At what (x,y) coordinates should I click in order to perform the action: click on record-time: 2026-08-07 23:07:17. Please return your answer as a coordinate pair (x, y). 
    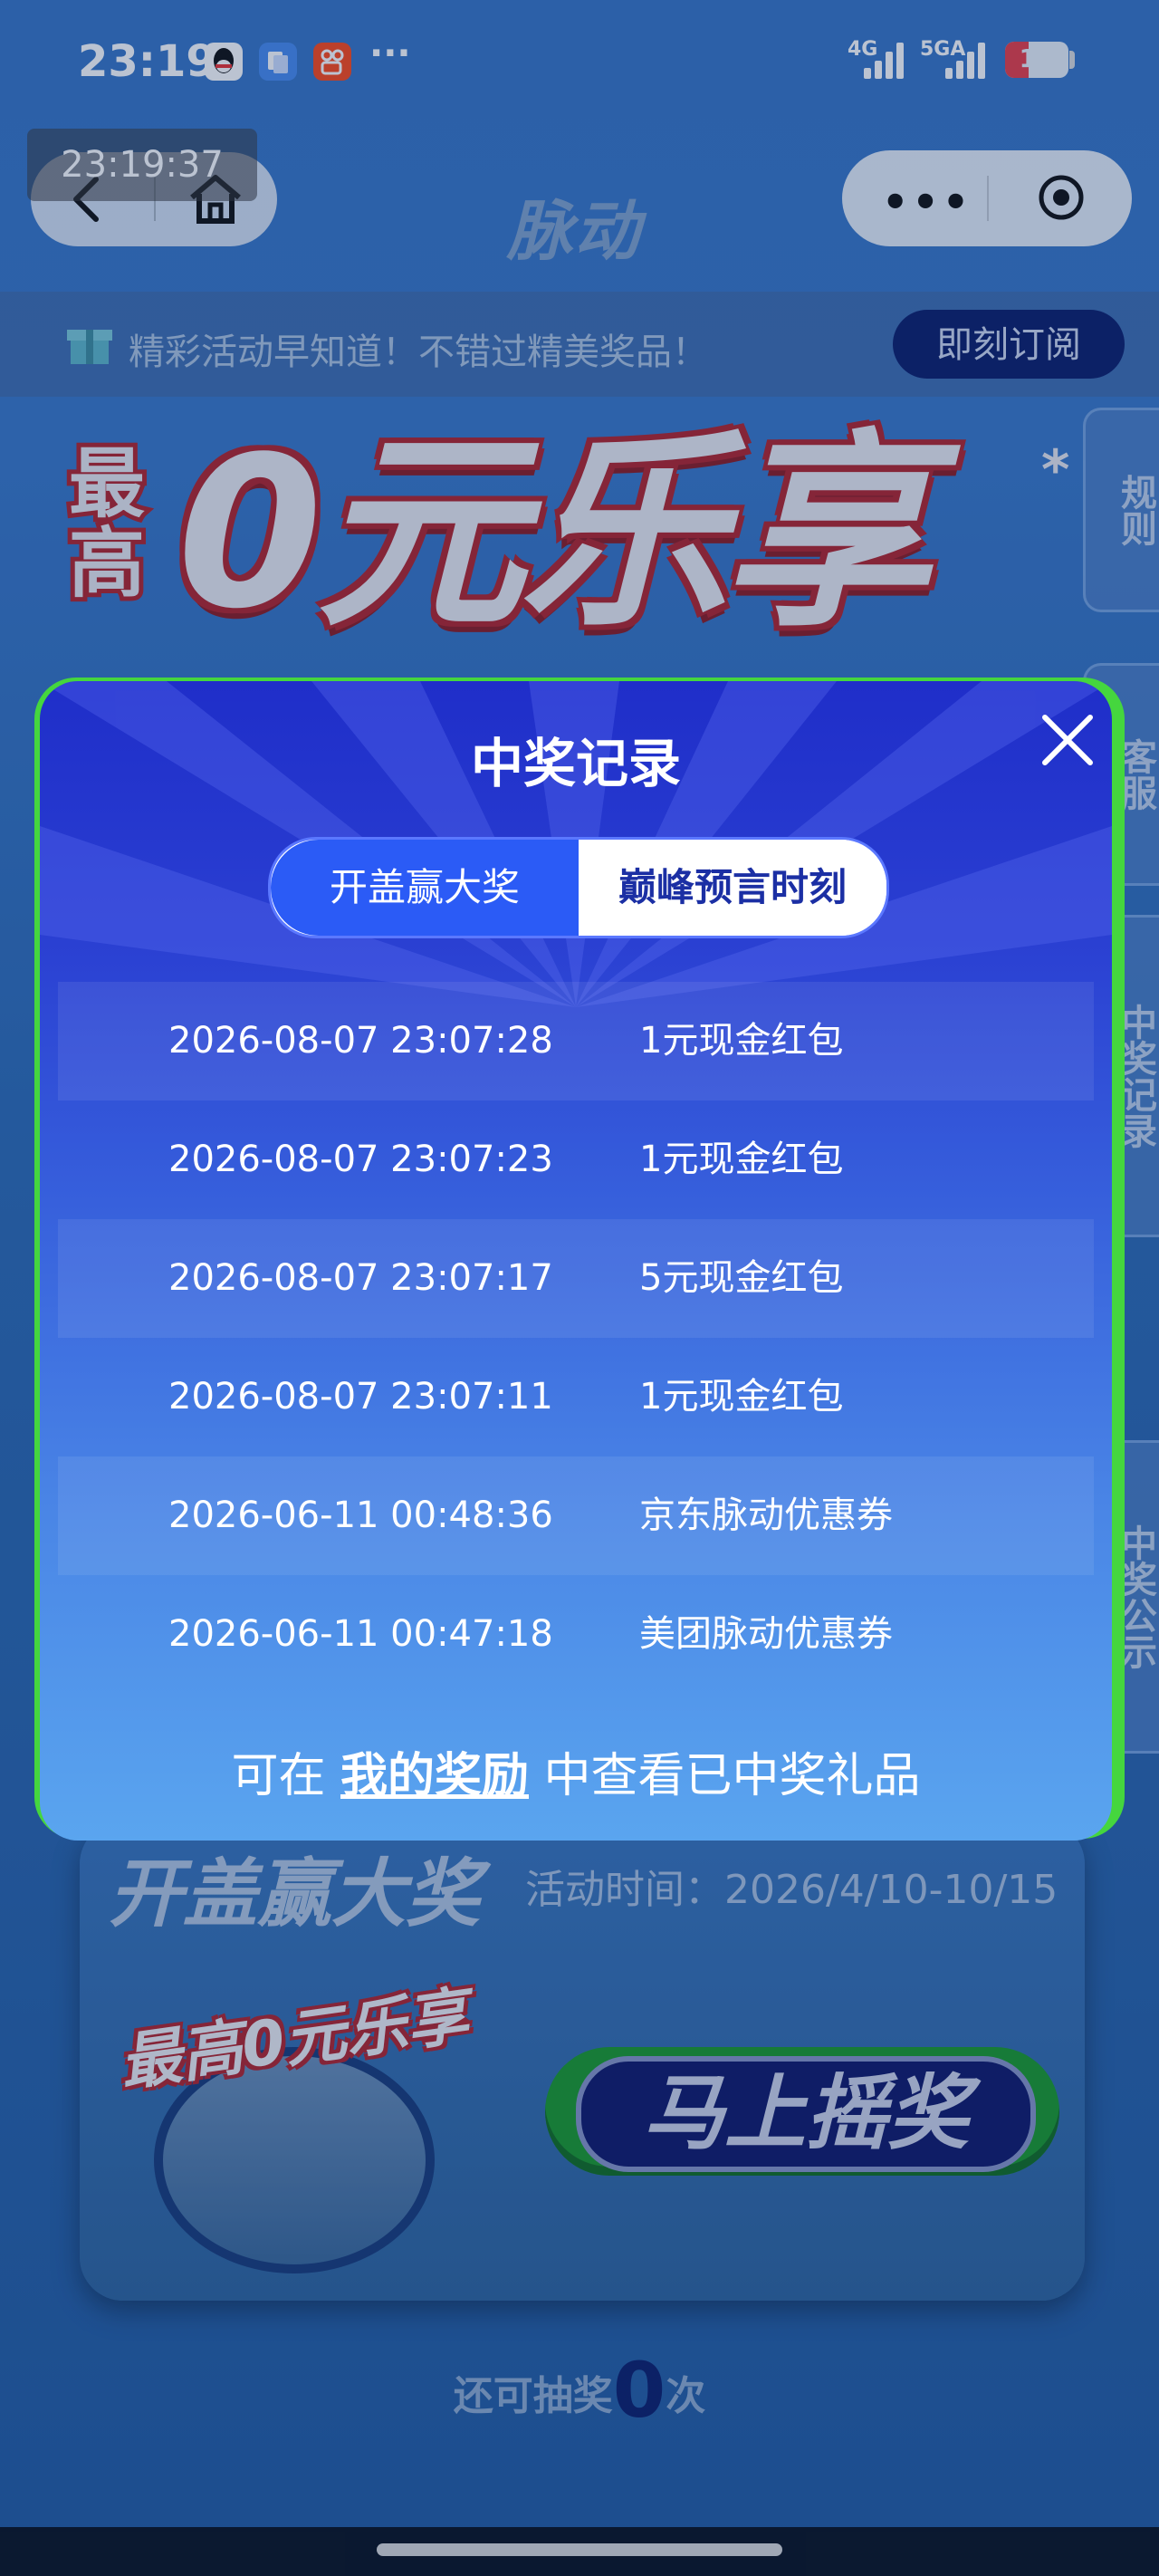
    Looking at the image, I should click on (360, 1278).